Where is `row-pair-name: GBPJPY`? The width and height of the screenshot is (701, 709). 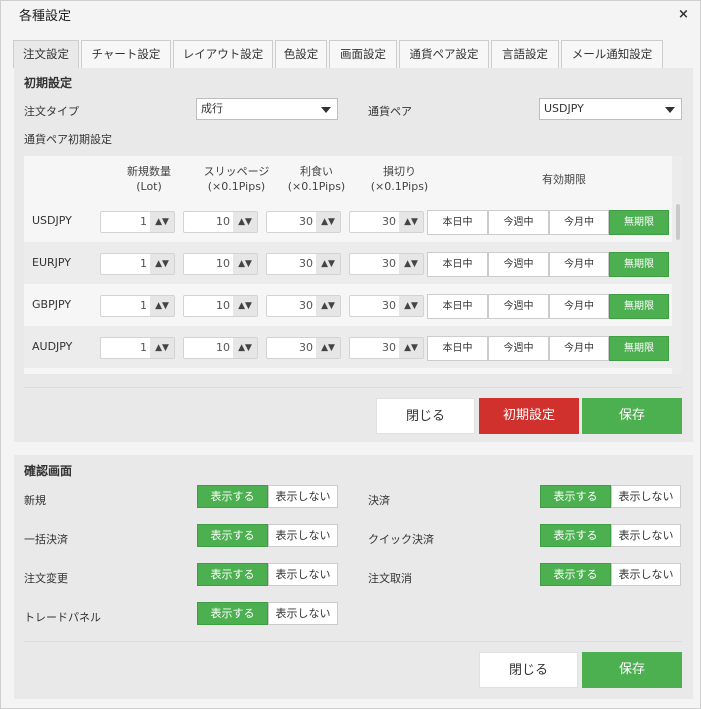 row-pair-name: GBPJPY is located at coordinates (52, 304).